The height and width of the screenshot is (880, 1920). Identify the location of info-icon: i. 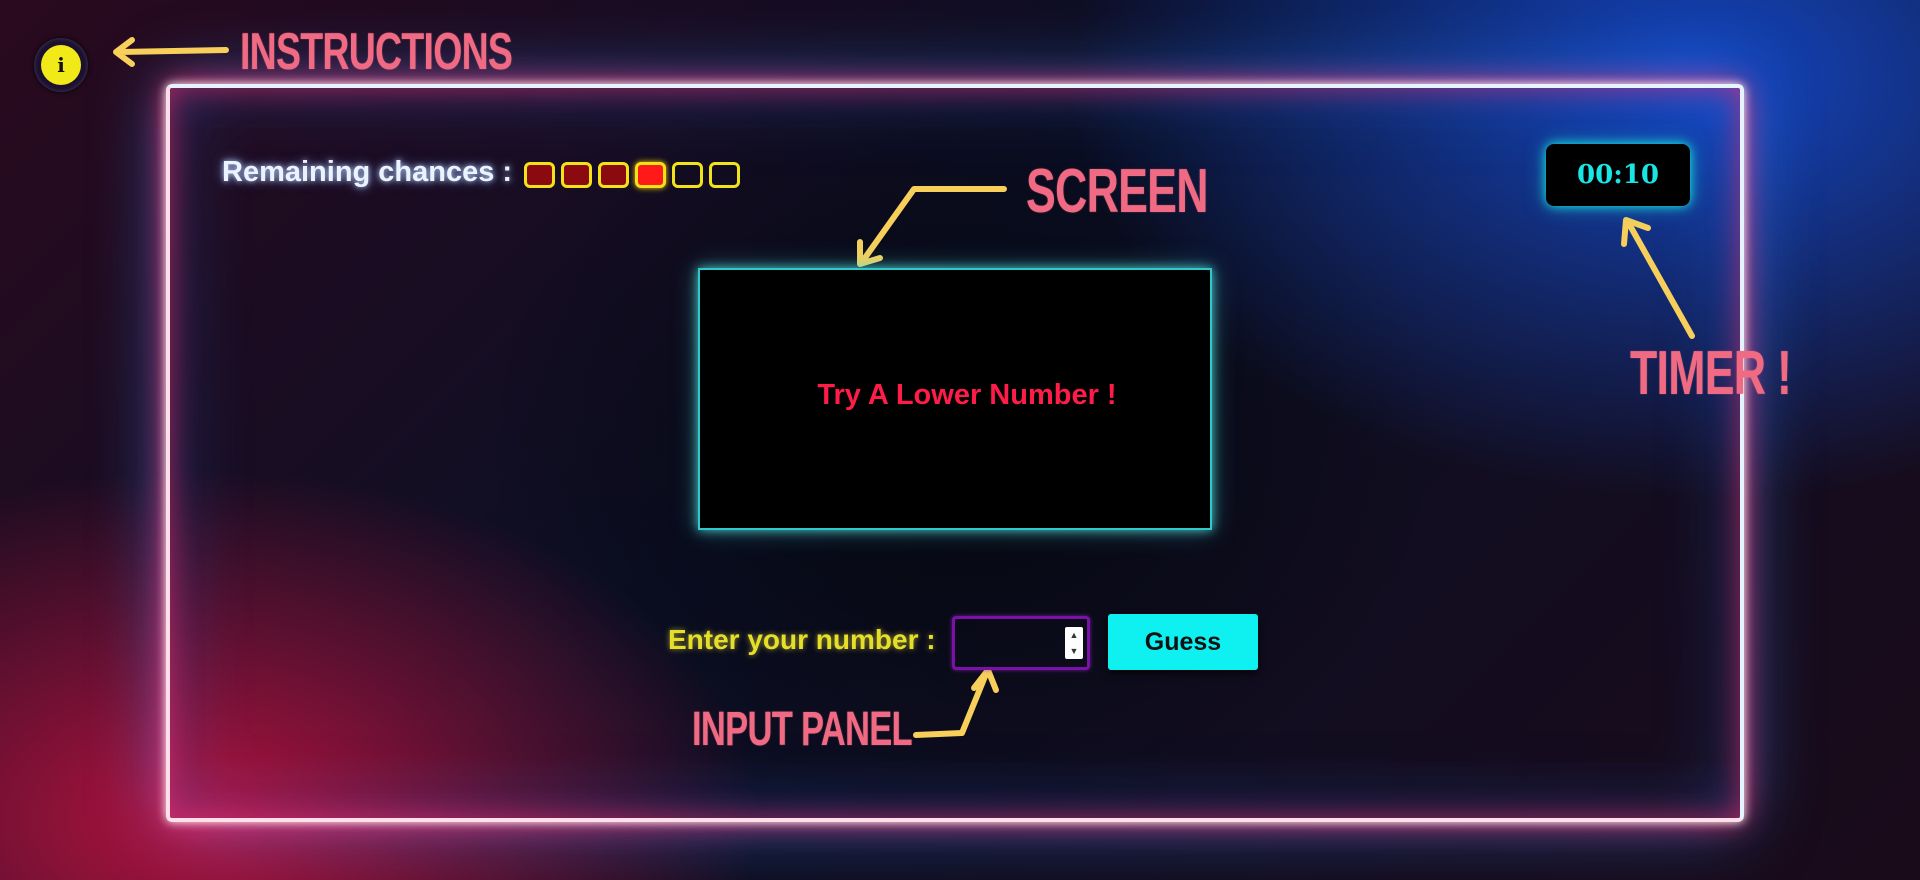
(61, 65).